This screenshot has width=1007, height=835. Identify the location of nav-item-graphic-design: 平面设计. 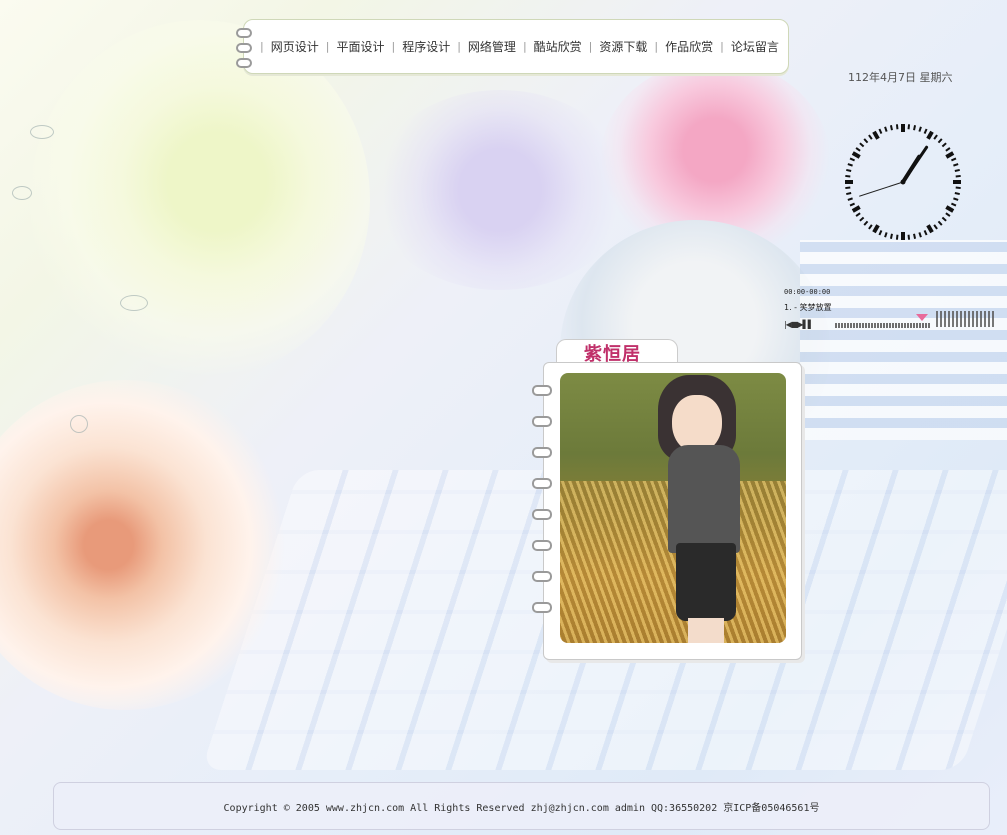
(360, 46).